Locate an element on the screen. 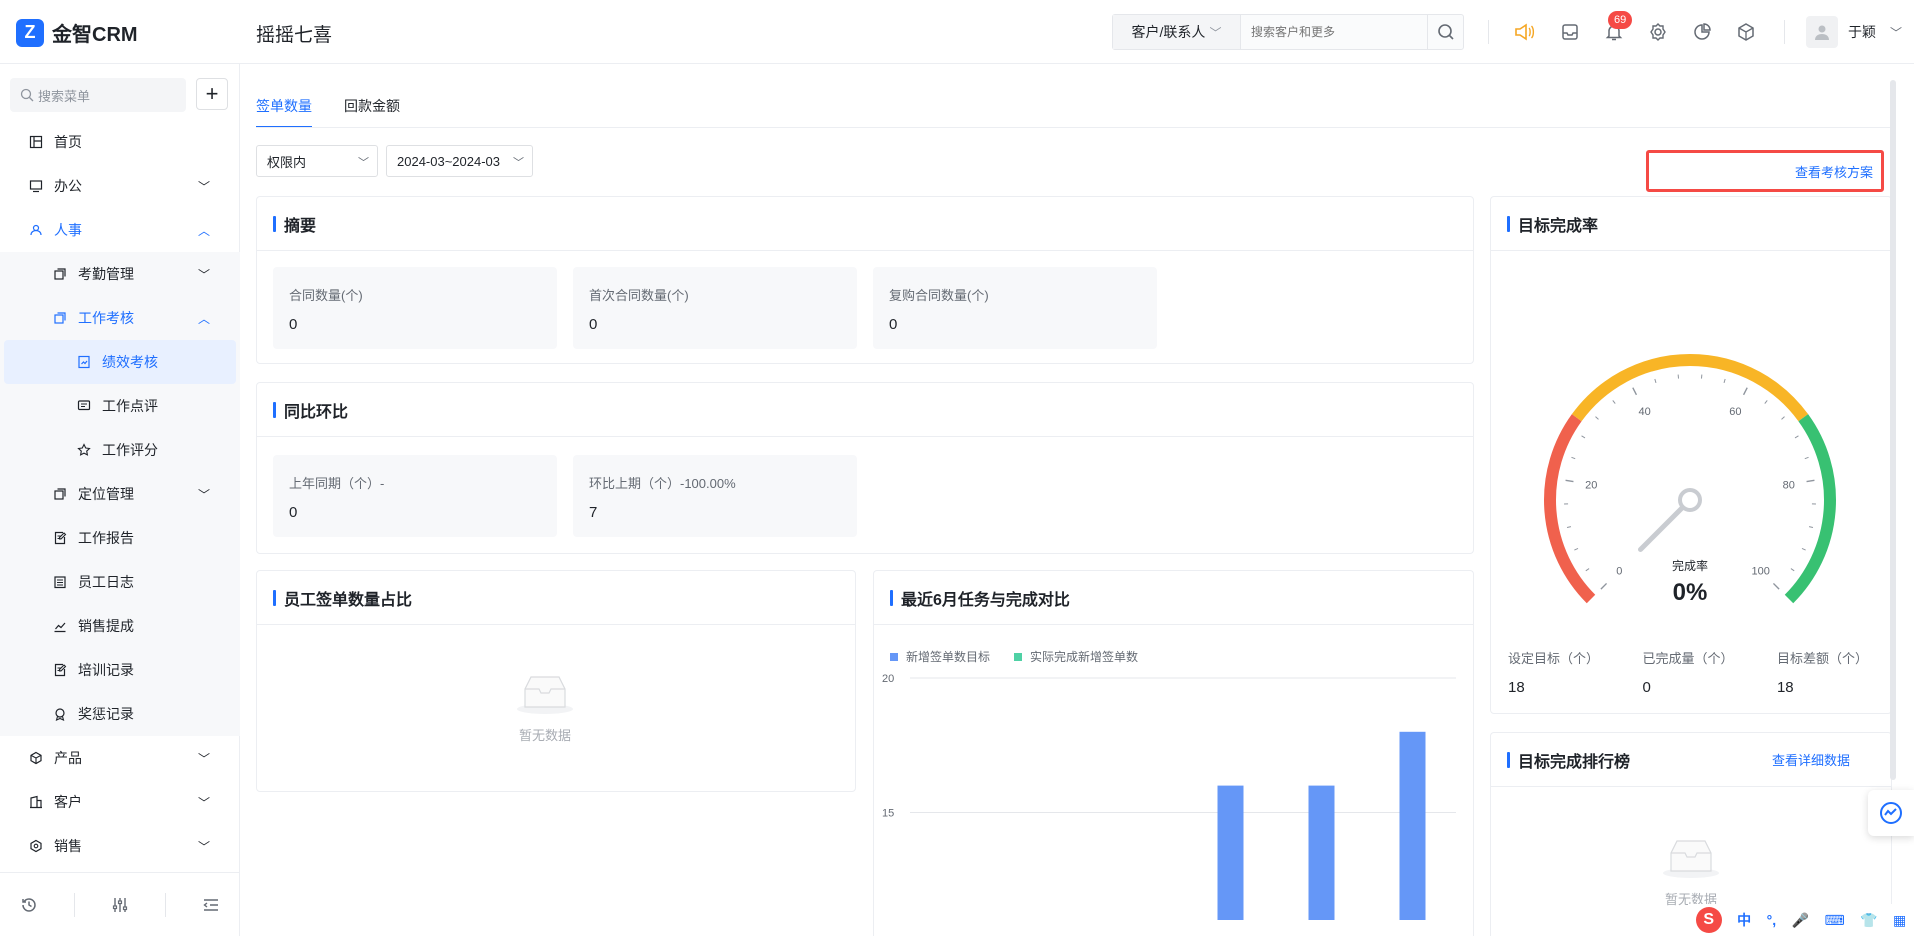 The height and width of the screenshot is (936, 1914). sidebar-item-rewards: 奖惩记录 is located at coordinates (120, 714).